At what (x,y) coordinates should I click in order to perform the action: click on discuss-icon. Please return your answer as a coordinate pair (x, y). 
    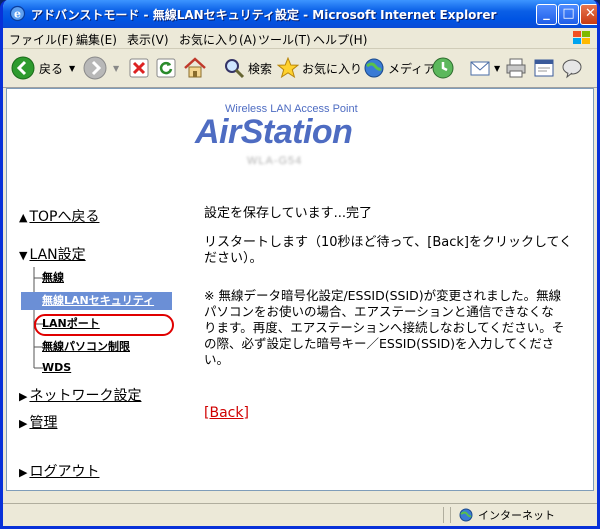
    Looking at the image, I should click on (572, 69).